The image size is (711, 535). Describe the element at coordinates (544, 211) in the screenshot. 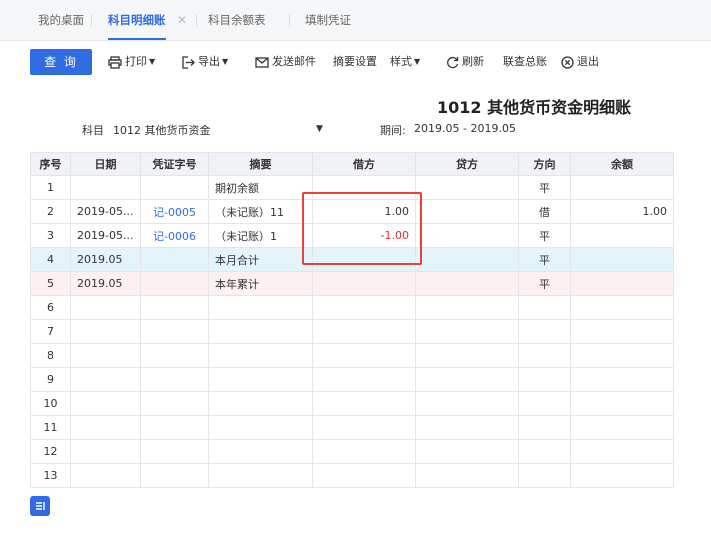

I see `cell-direction: 借` at that location.